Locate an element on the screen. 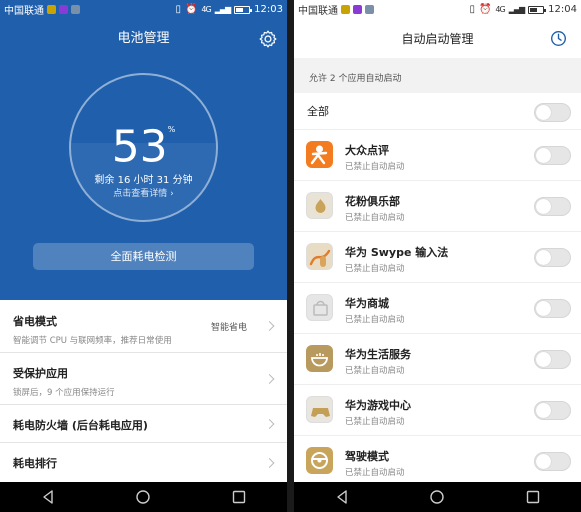 The height and width of the screenshot is (512, 581). app-row-swype: 华为 Swype 输入法 已禁止自动启动 is located at coordinates (437, 257).